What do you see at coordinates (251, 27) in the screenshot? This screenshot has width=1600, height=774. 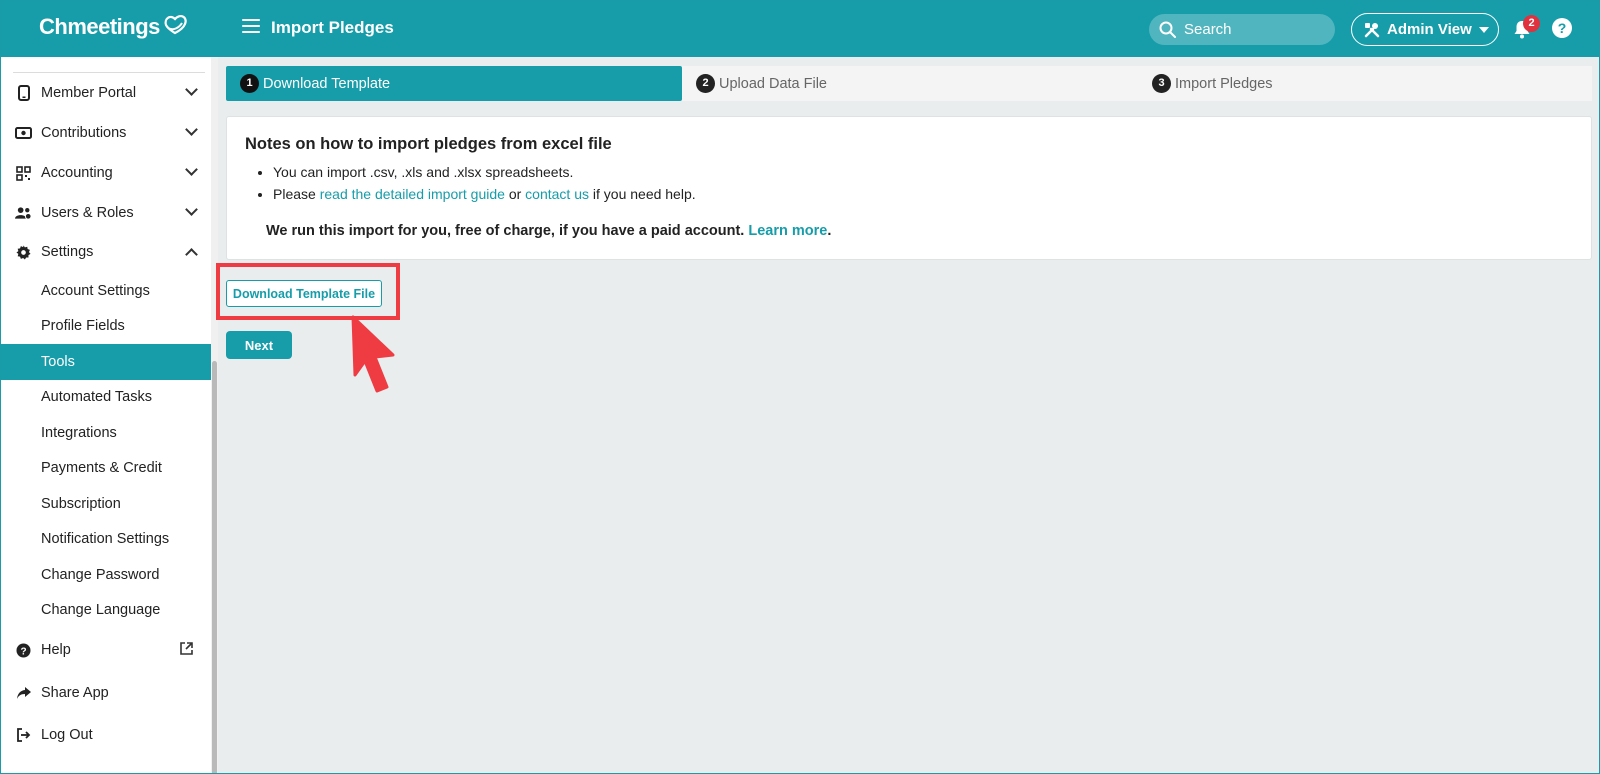 I see `hamburger-menu-icon` at bounding box center [251, 27].